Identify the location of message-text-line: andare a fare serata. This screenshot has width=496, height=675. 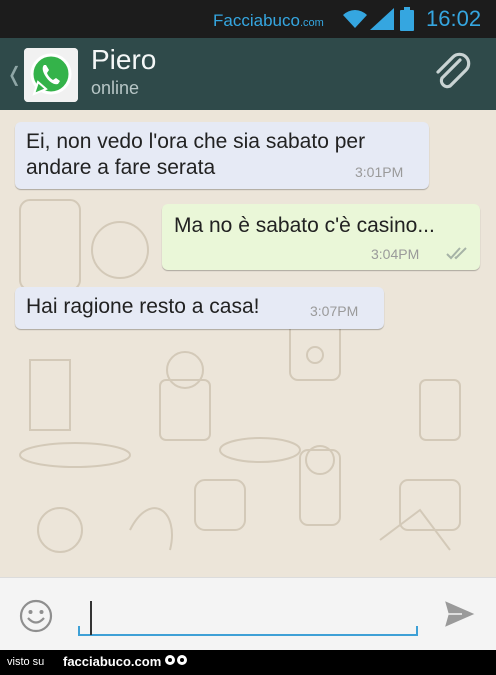
(121, 167).